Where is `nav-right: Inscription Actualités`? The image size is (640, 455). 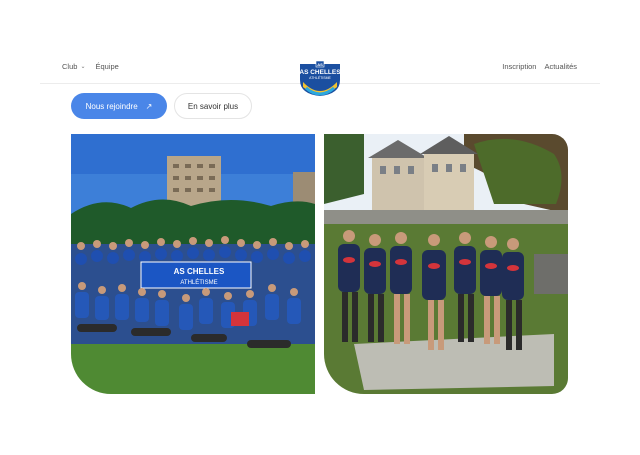 nav-right: Inscription Actualités is located at coordinates (539, 66).